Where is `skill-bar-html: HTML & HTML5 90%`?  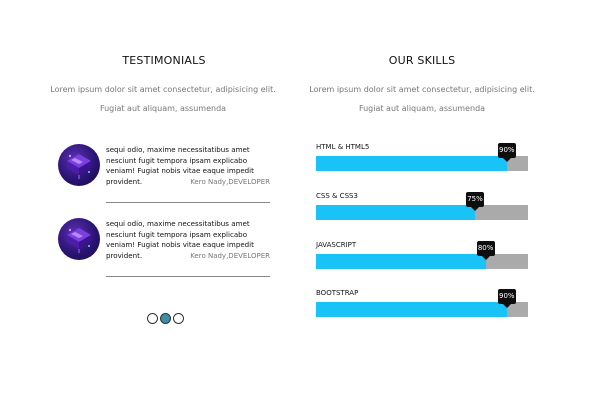
skill-bar-html: HTML & HTML5 90% is located at coordinates (422, 163).